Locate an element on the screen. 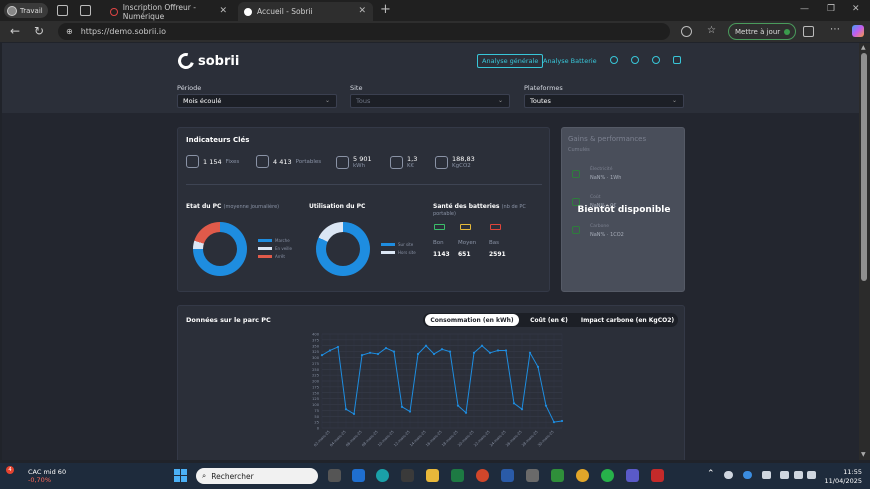 This screenshot has width=870, height=489. word-icon is located at coordinates (507, 475).